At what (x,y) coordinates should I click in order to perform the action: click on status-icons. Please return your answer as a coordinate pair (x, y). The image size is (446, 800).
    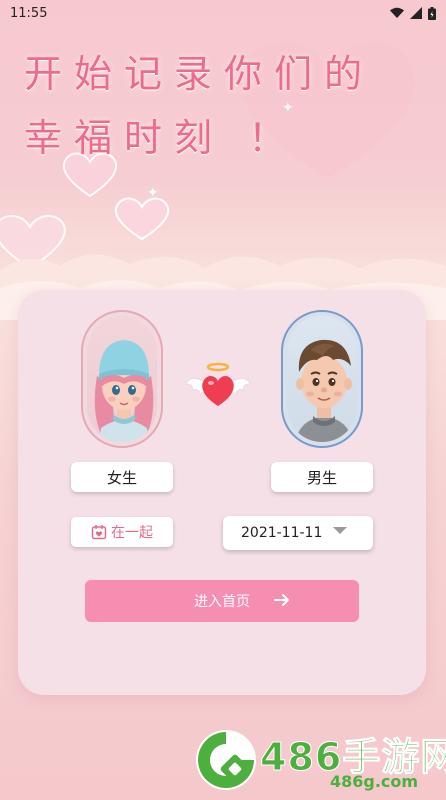
    Looking at the image, I should click on (413, 13).